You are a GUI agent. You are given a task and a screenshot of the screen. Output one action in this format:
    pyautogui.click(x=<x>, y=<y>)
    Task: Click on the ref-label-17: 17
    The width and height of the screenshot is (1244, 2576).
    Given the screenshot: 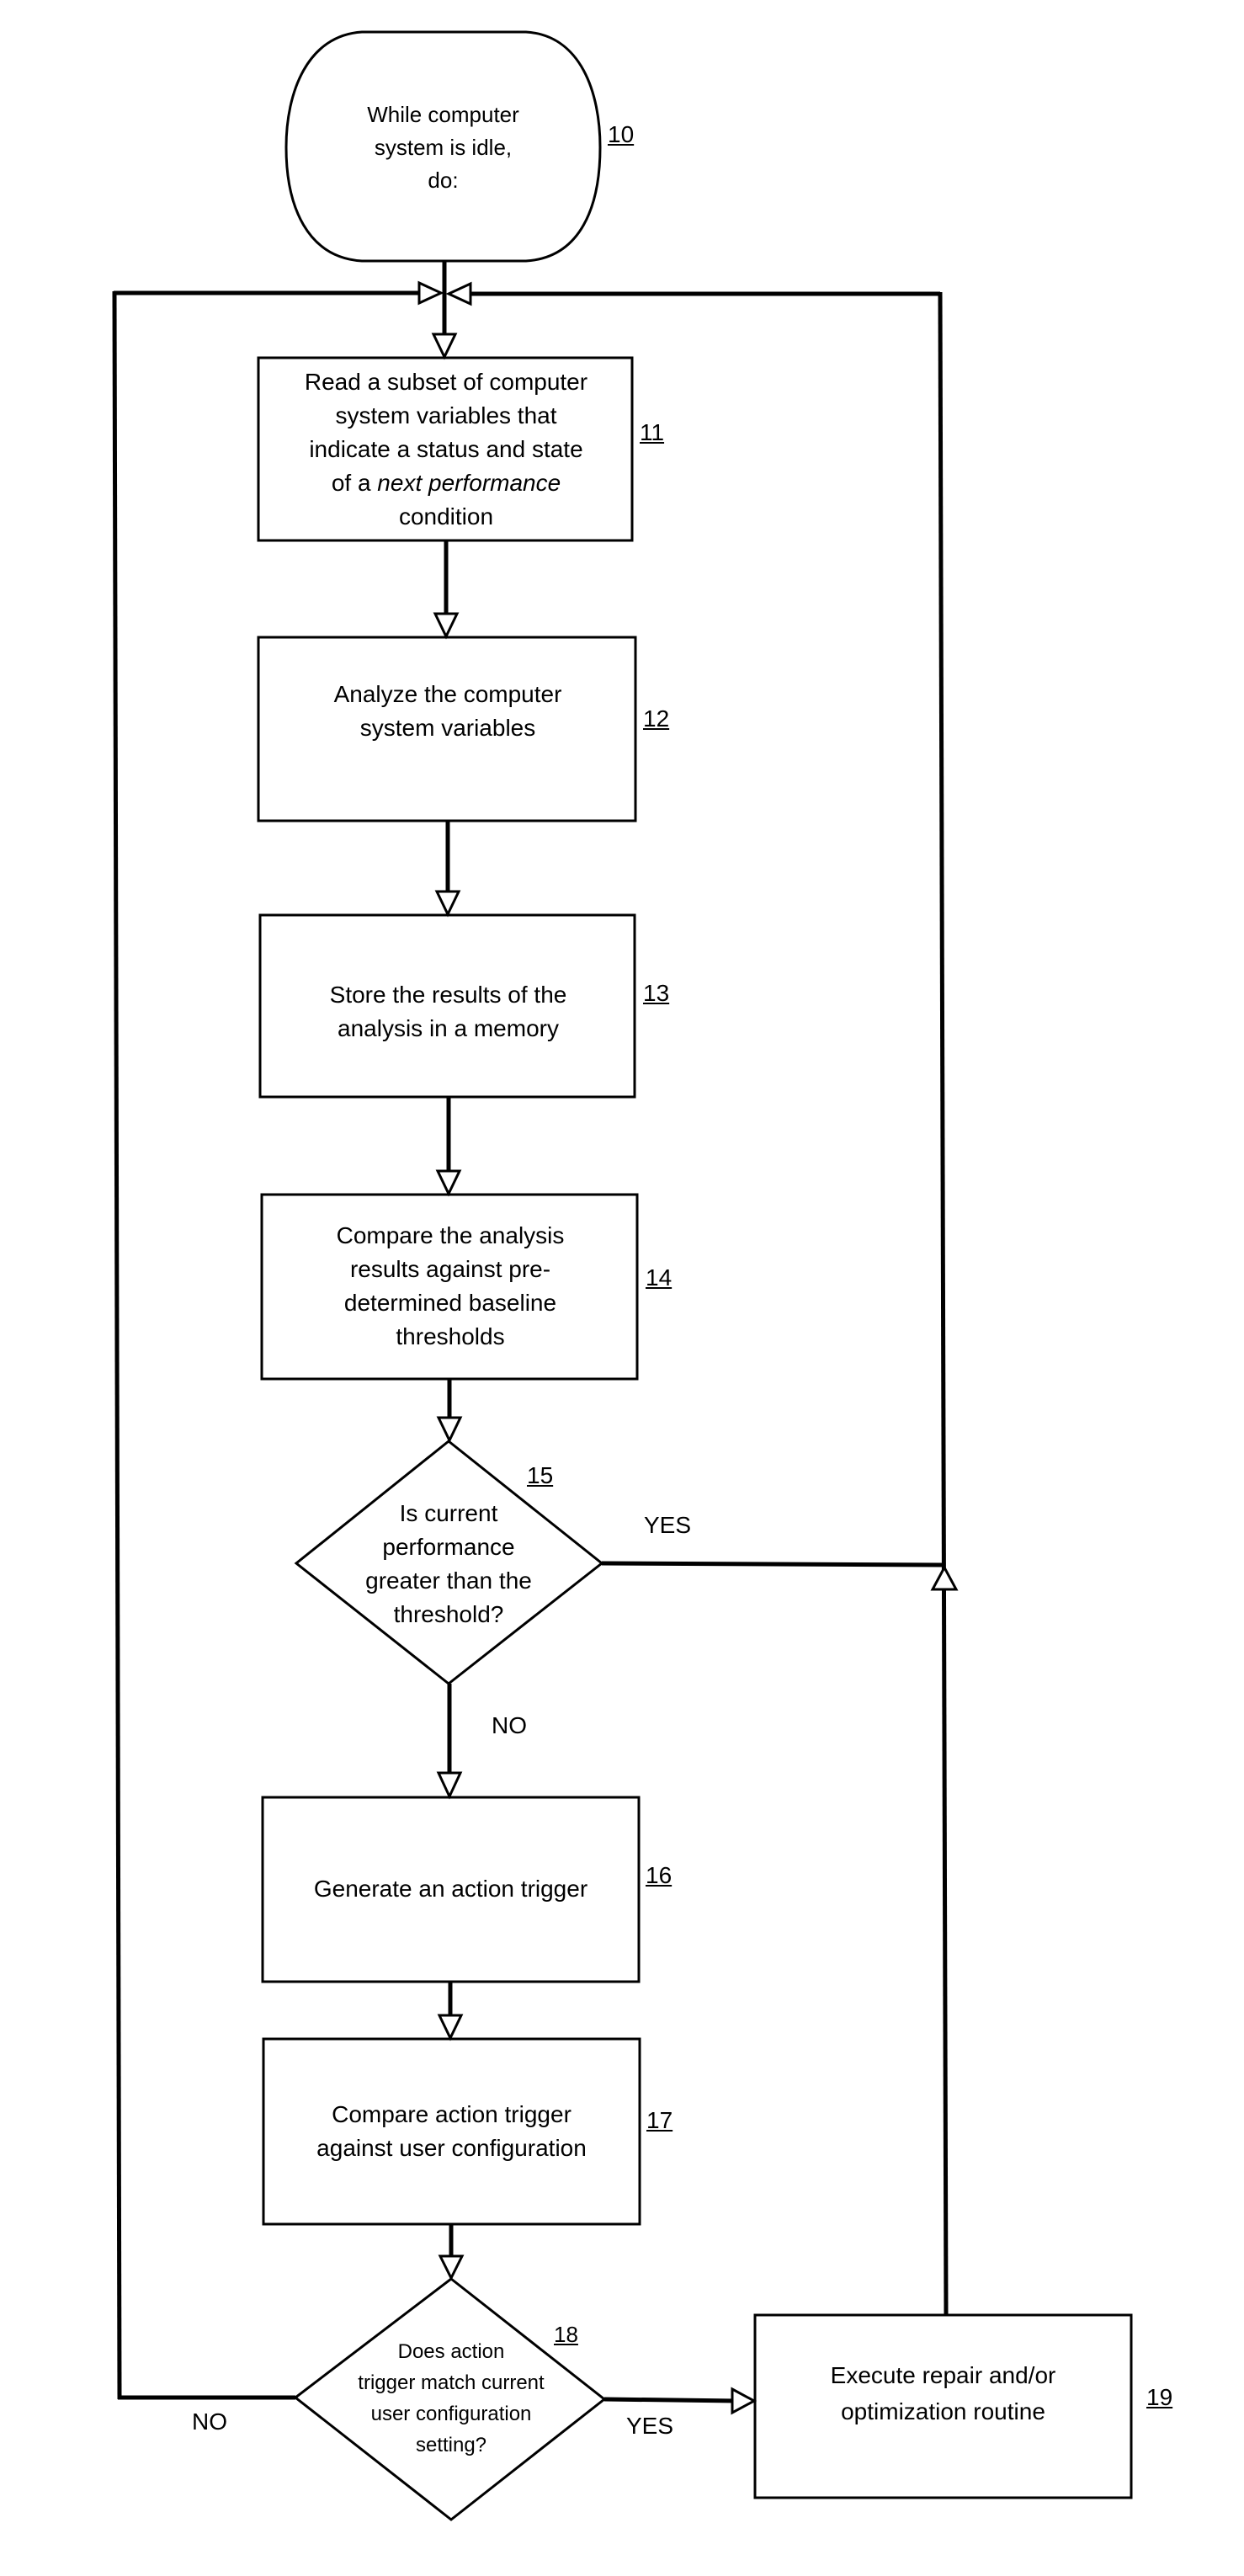 What is the action you would take?
    pyautogui.click(x=659, y=2120)
    